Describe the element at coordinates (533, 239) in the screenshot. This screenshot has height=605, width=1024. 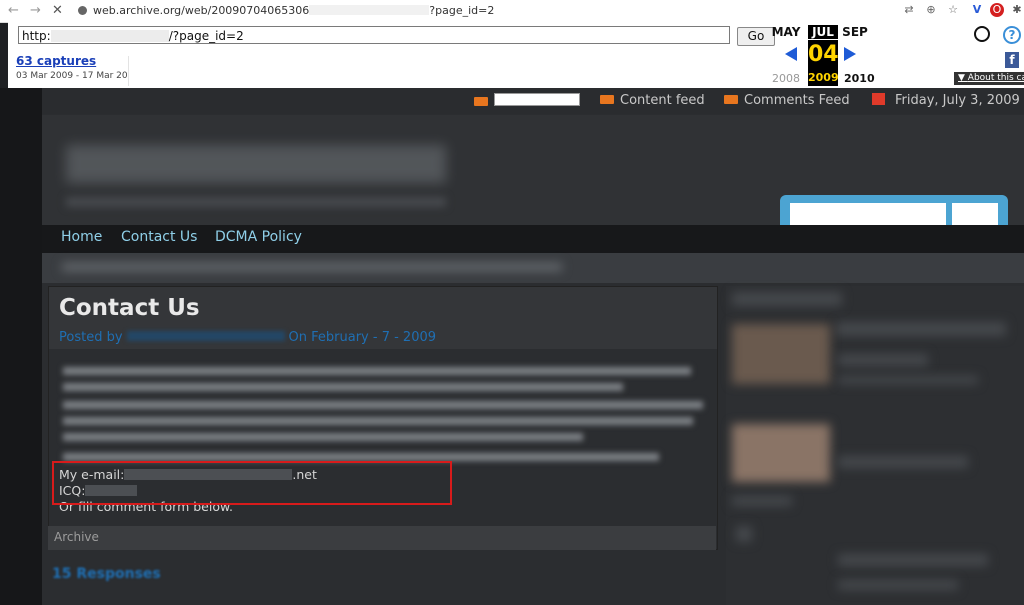
I see `main-nav: Home Contact Us DCMA Policy` at that location.